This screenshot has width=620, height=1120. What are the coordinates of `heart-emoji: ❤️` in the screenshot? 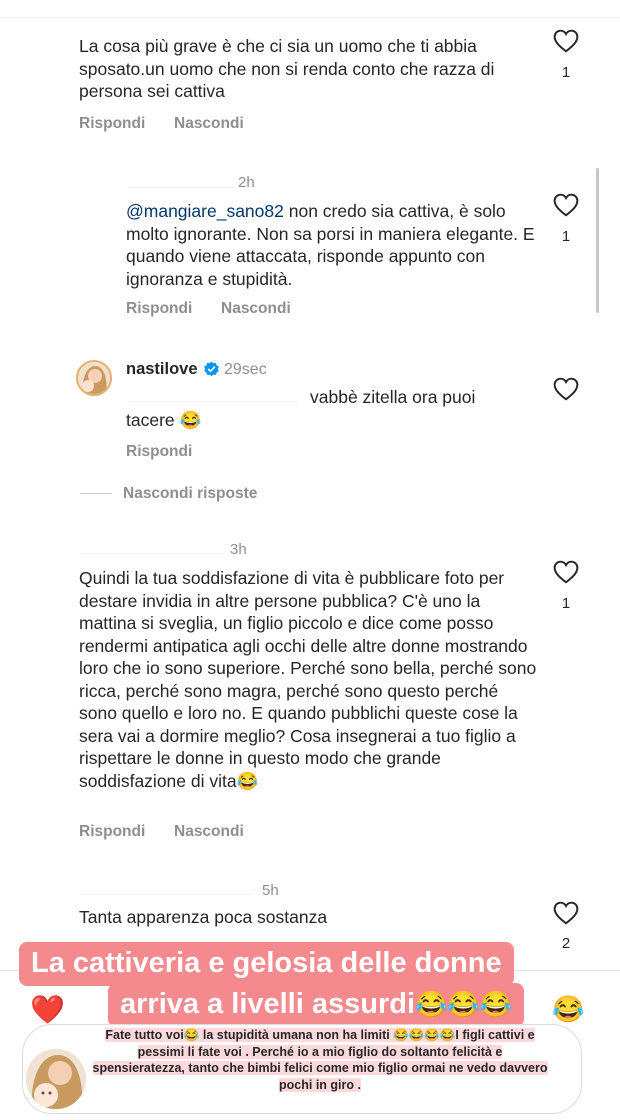 It's located at (47, 1009).